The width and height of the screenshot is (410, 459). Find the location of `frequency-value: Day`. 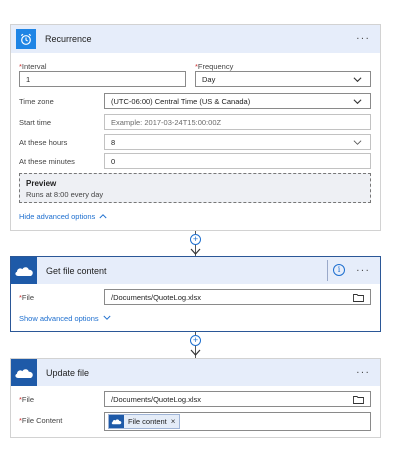

frequency-value: Day is located at coordinates (209, 79).